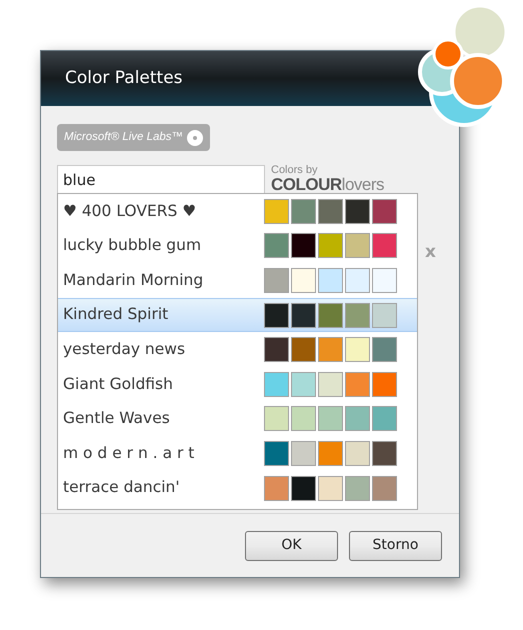 Image resolution: width=523 pixels, height=630 pixels. I want to click on palette-row: ♥ 400 LOVERS ♥, so click(237, 211).